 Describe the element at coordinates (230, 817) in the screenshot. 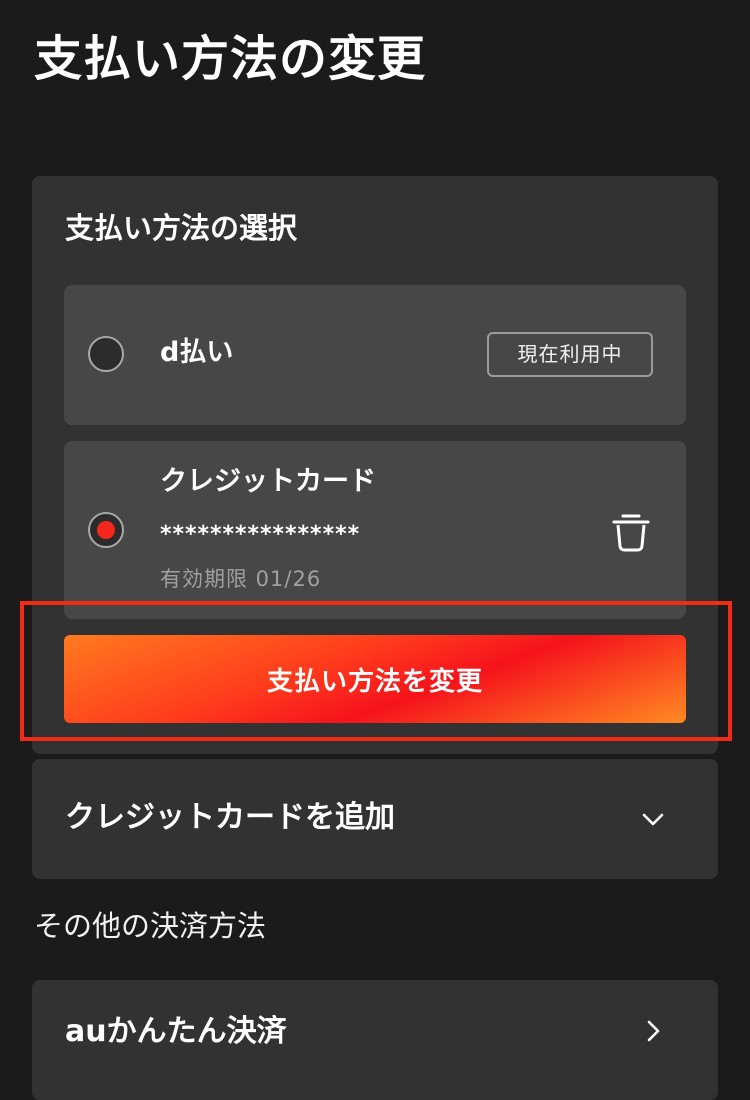

I see `add-card-label: クレジットカードを追加` at that location.